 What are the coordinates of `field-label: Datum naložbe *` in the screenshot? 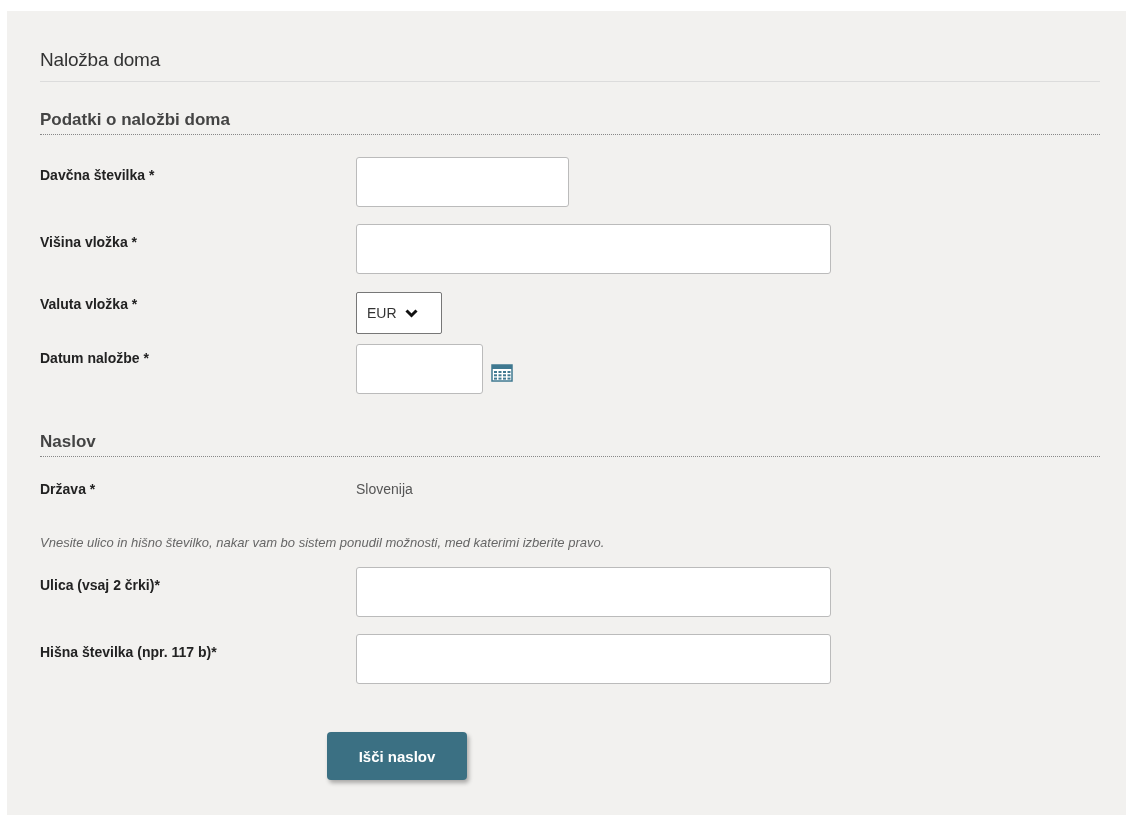 It's located at (95, 357).